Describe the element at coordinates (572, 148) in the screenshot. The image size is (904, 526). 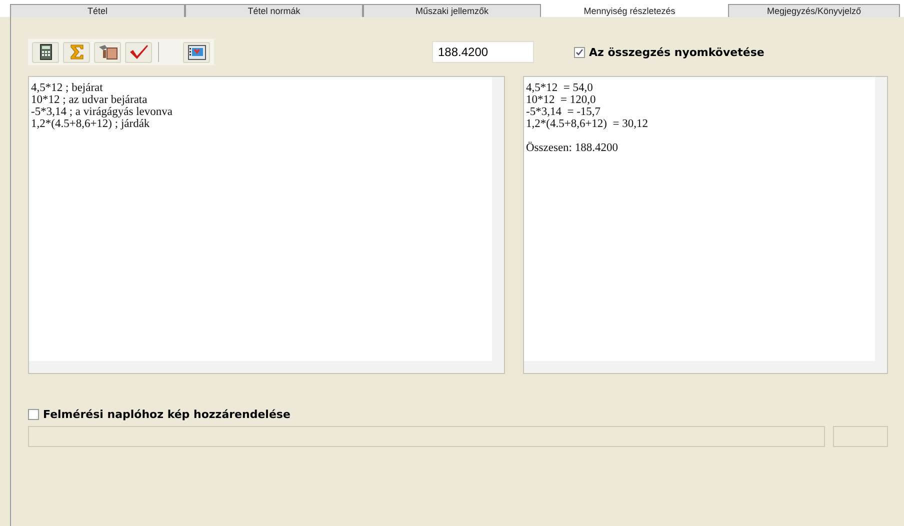
I see `total-line: Összesen: 188.4200` at that location.